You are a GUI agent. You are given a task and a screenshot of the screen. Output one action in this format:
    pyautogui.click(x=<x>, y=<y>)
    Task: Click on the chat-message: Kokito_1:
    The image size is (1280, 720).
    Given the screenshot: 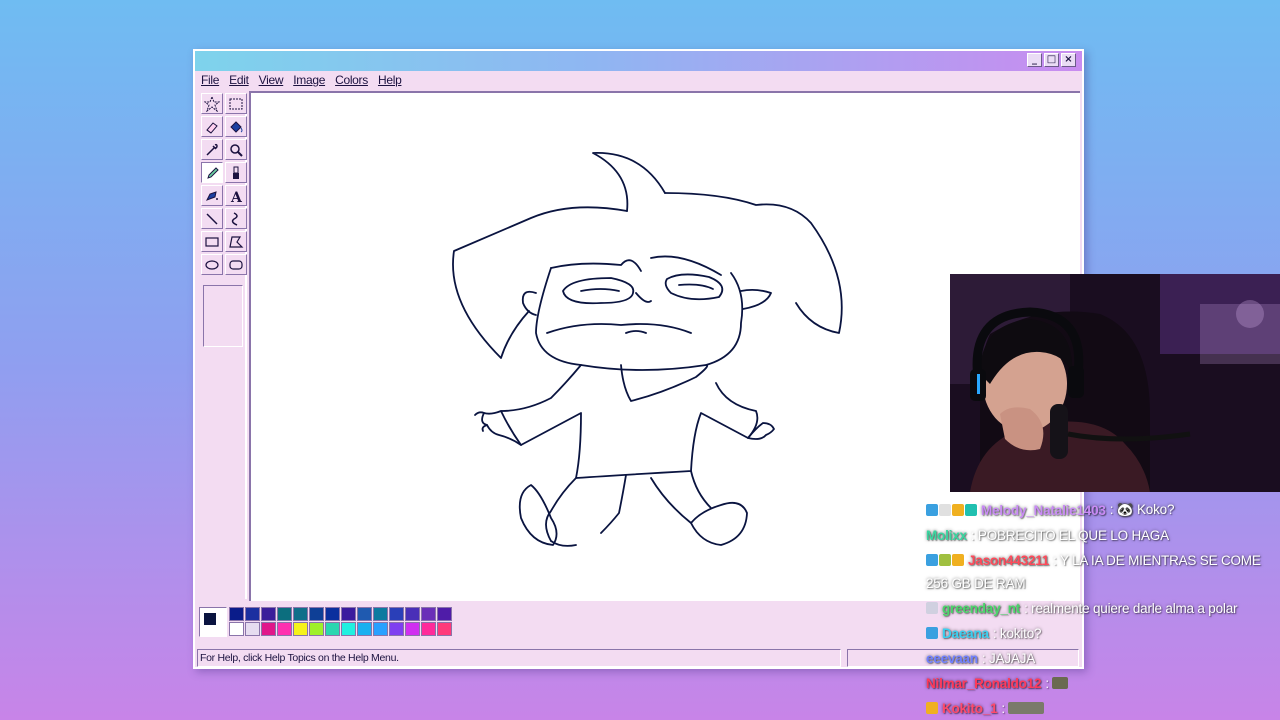 What is the action you would take?
    pyautogui.click(x=985, y=708)
    